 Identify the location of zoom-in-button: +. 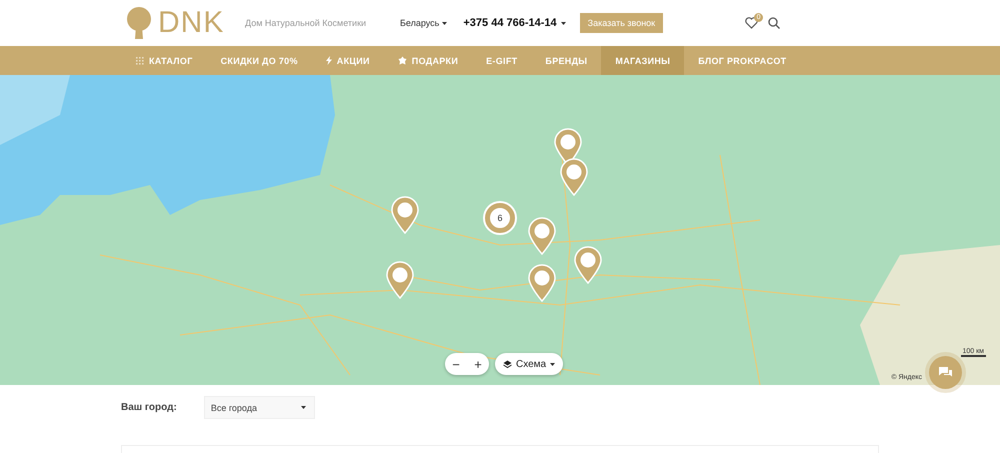
(478, 364).